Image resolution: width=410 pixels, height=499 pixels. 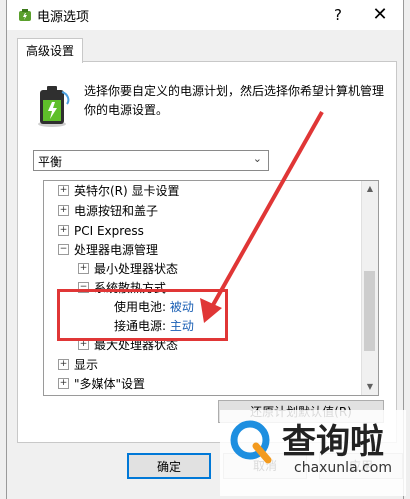 What do you see at coordinates (63, 249) in the screenshot?
I see `collapse-icon: −` at bounding box center [63, 249].